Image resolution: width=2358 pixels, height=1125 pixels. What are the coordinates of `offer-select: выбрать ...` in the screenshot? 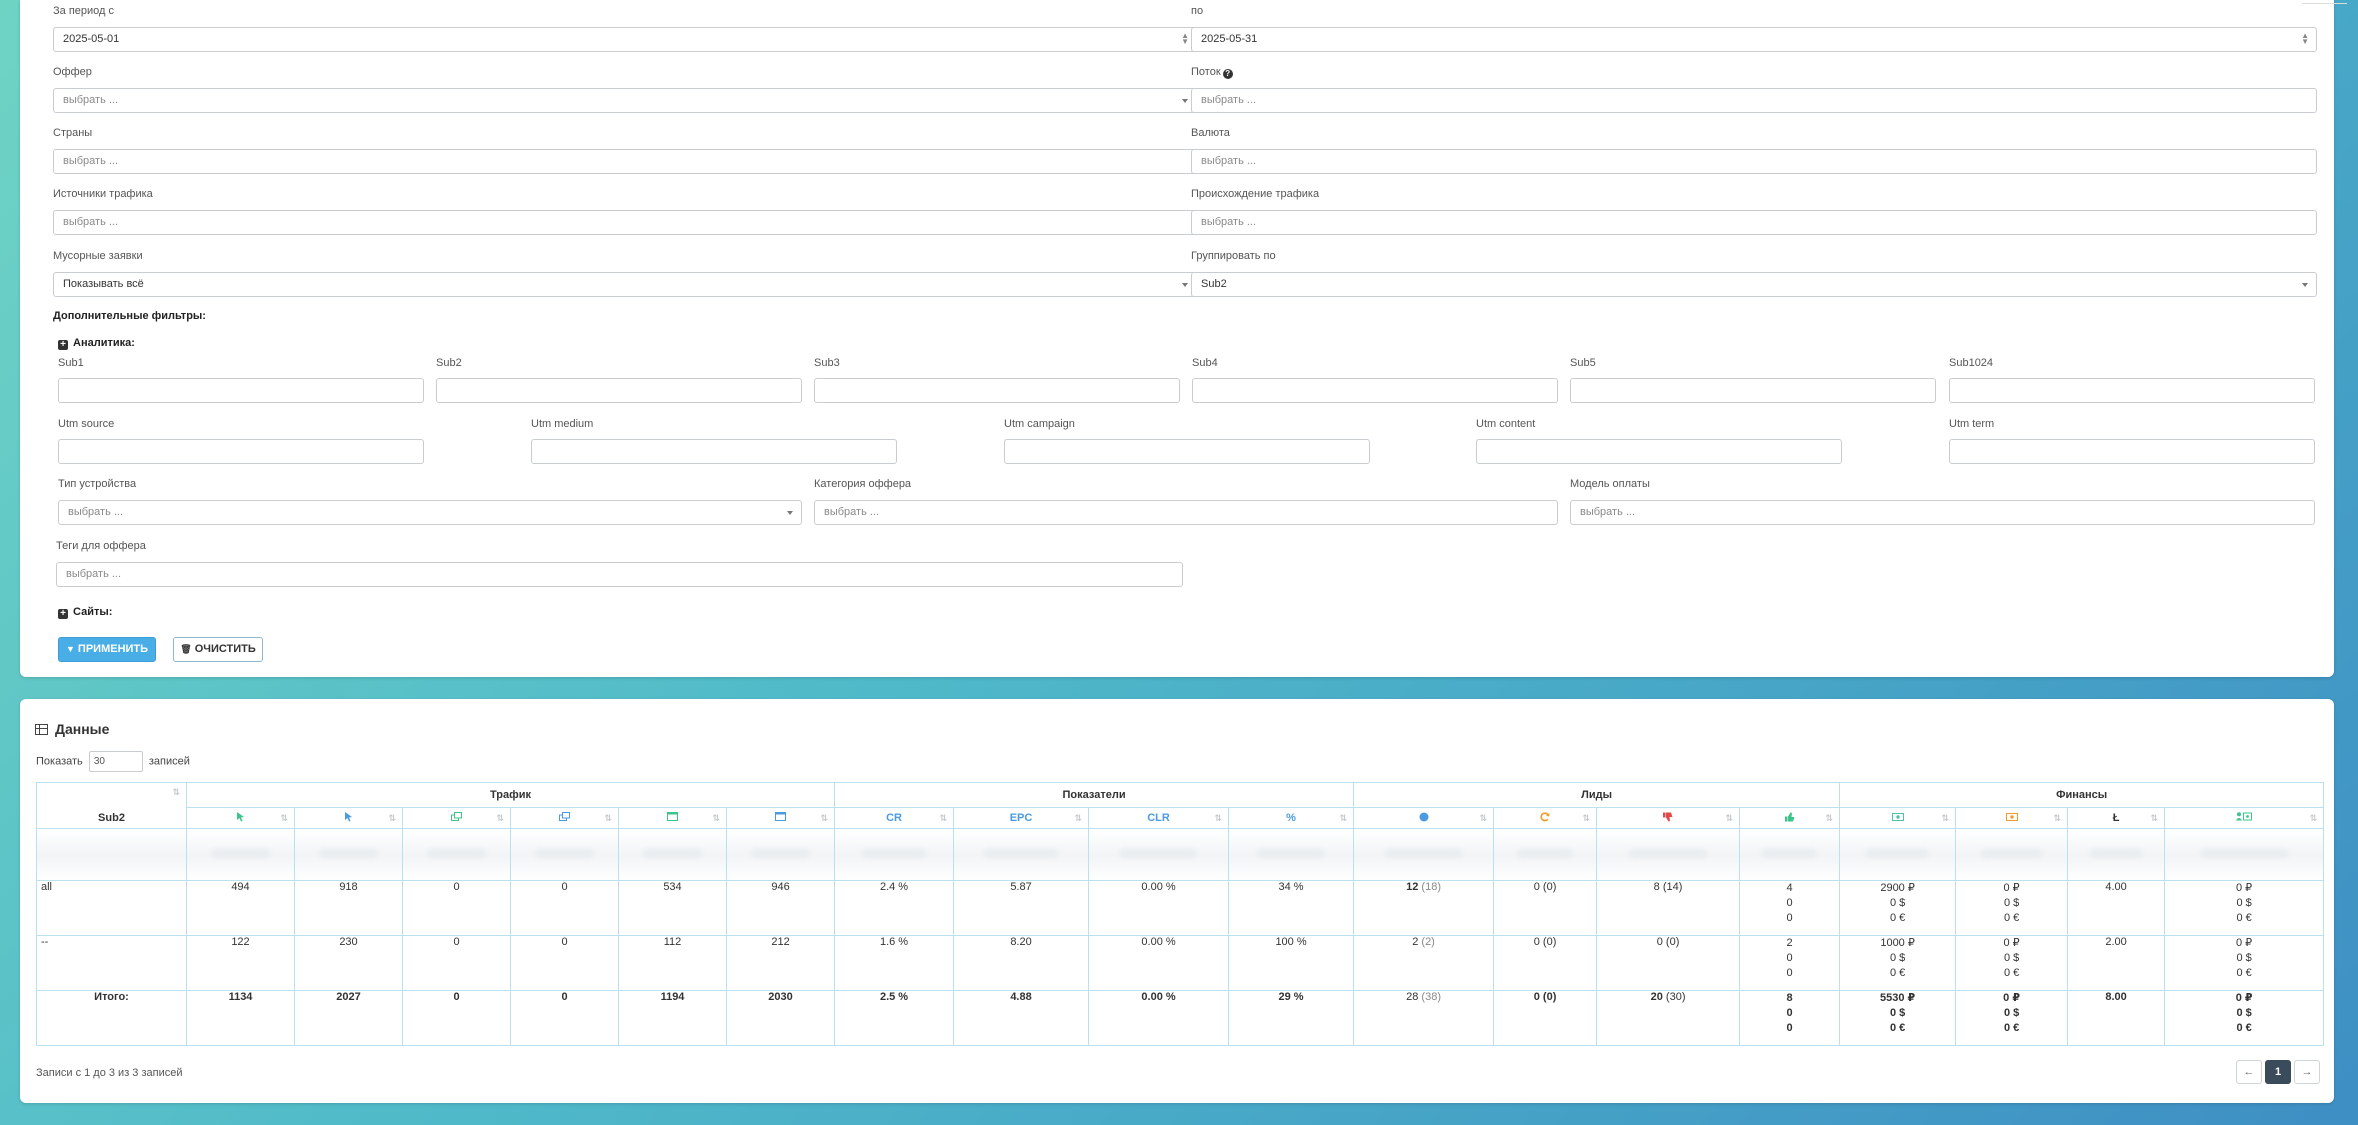 It's located at (625, 100).